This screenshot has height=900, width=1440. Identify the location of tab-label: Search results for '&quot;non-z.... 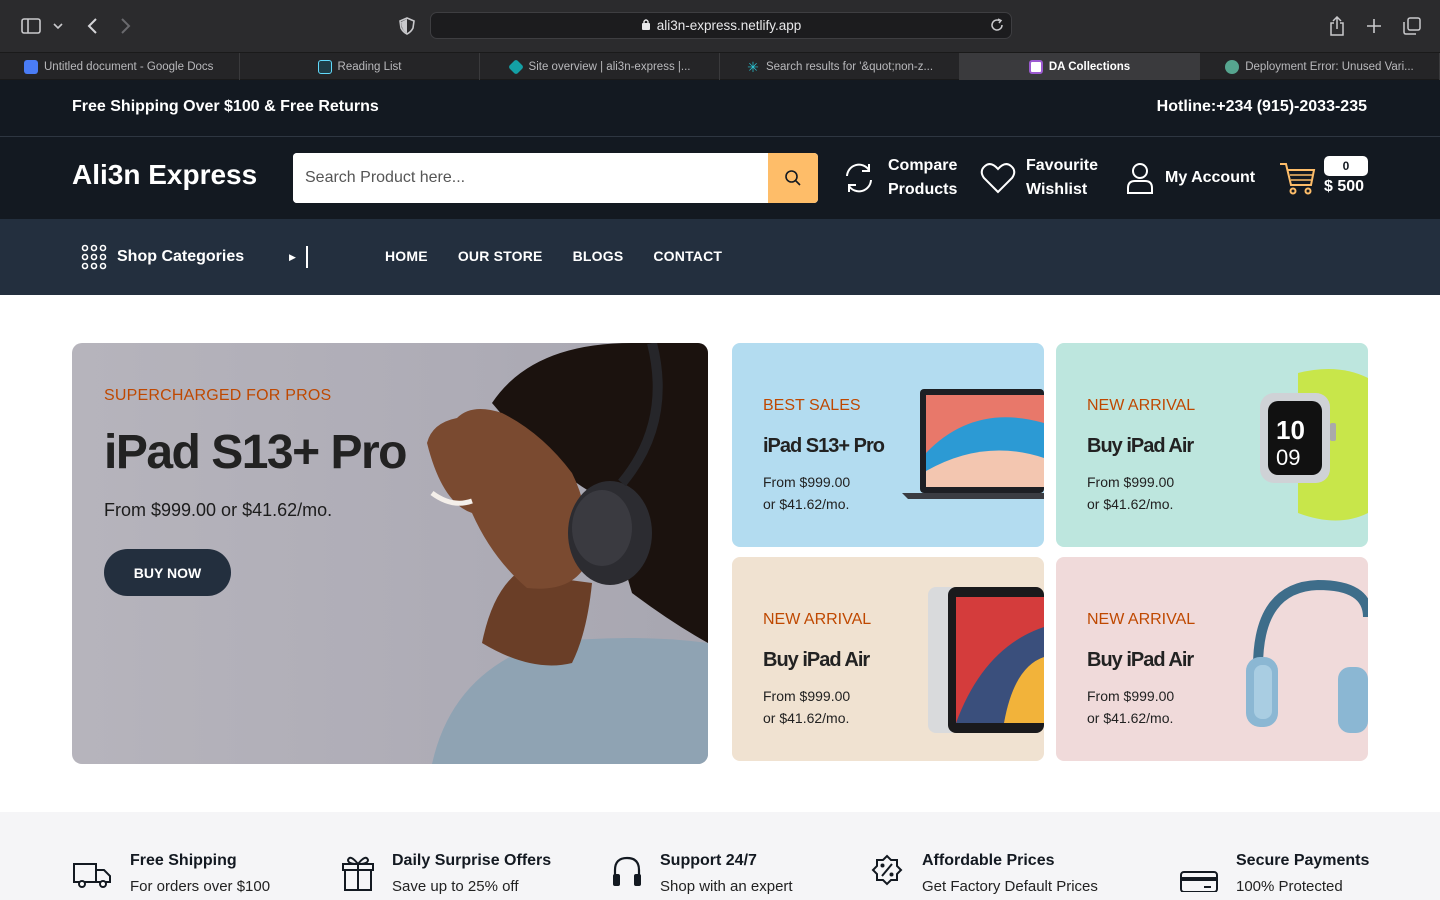
(849, 66).